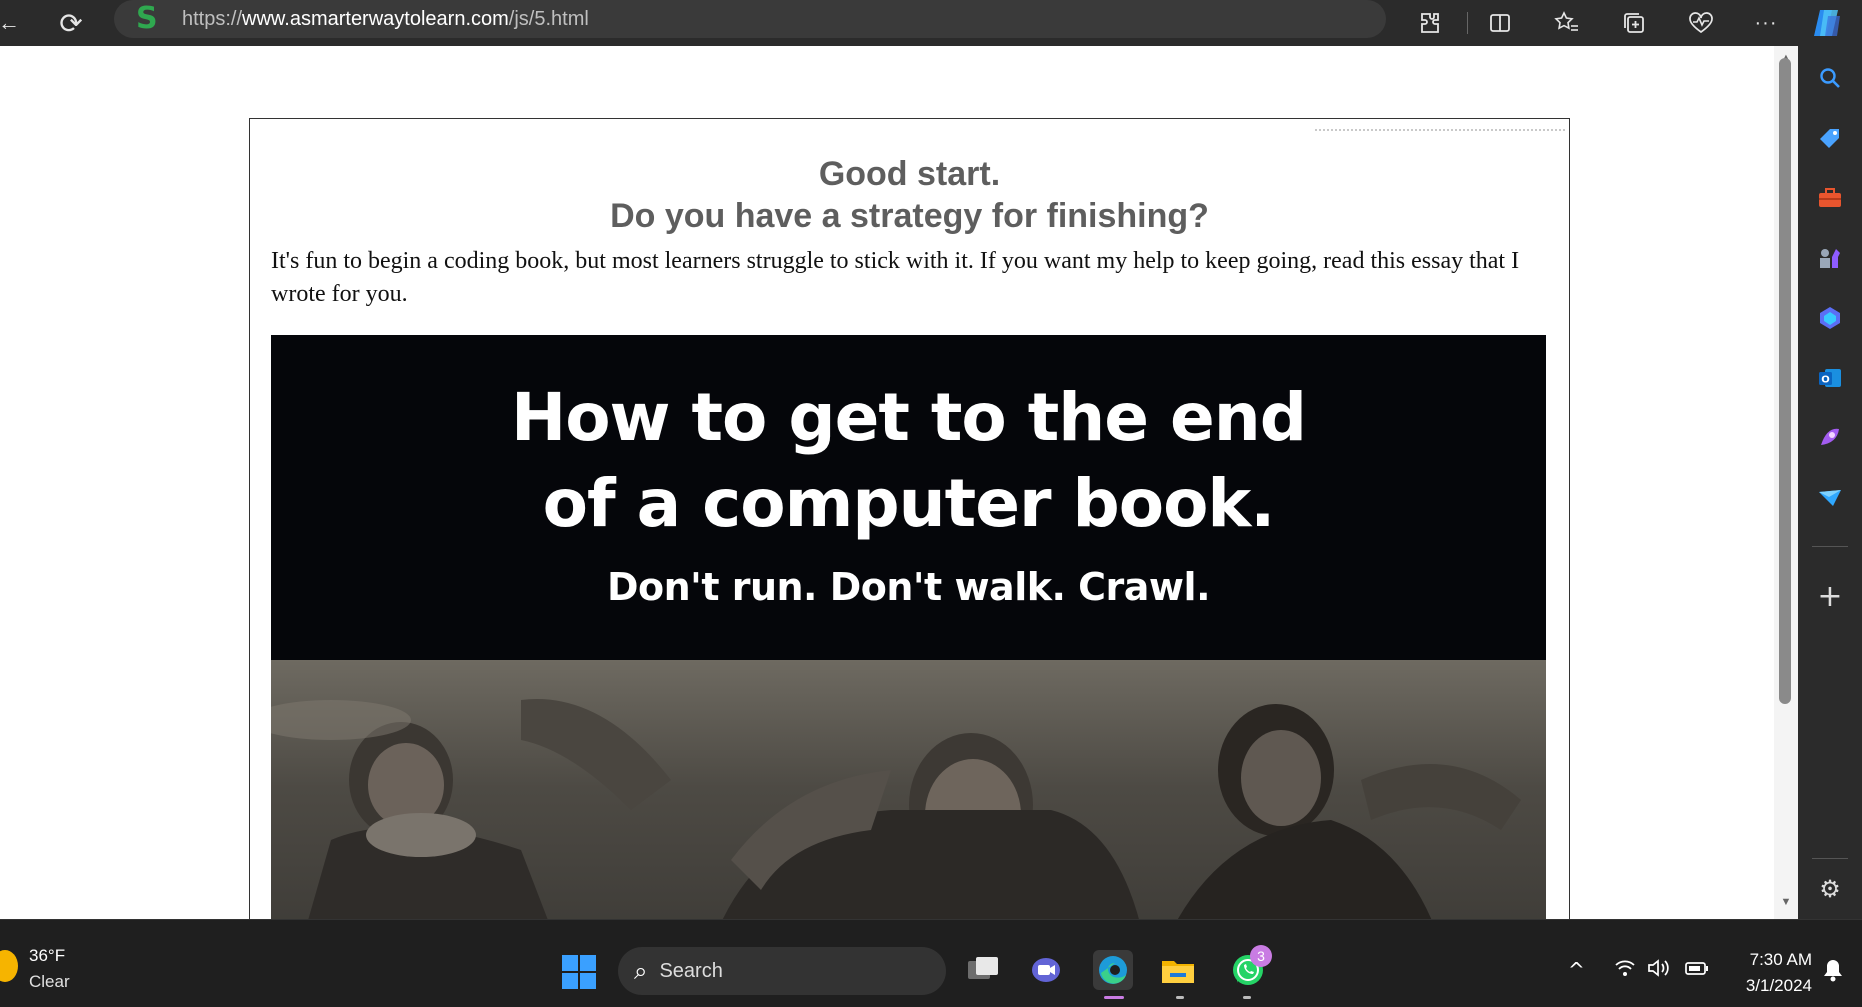 Image resolution: width=1862 pixels, height=1007 pixels. Describe the element at coordinates (1114, 997) in the screenshot. I see `edge-active-indicator` at that location.